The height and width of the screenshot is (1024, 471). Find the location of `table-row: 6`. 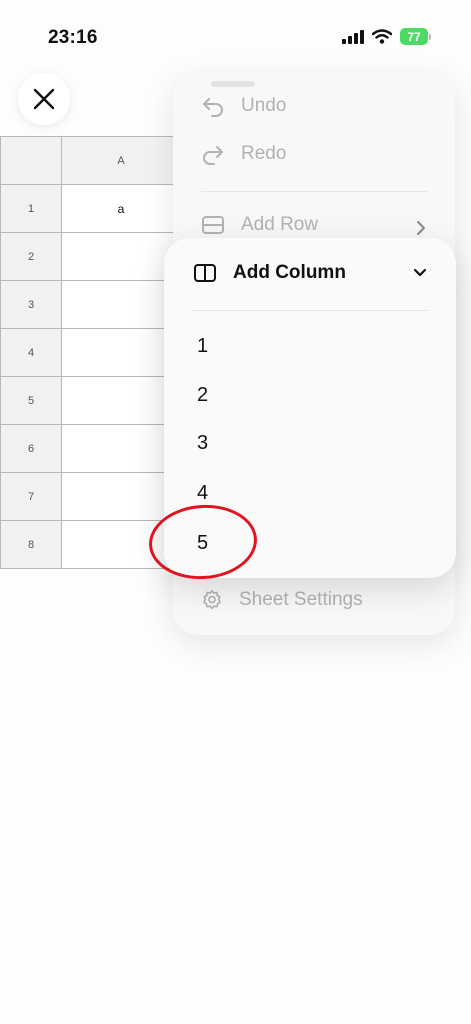

table-row: 6 is located at coordinates (90, 448).